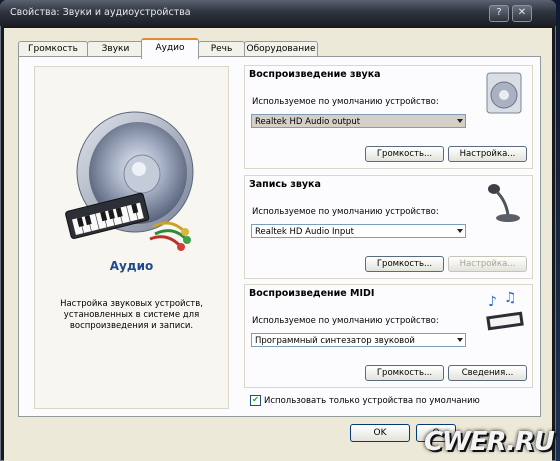  I want to click on playback-device-select: Realtek HD Audio output, so click(358, 121).